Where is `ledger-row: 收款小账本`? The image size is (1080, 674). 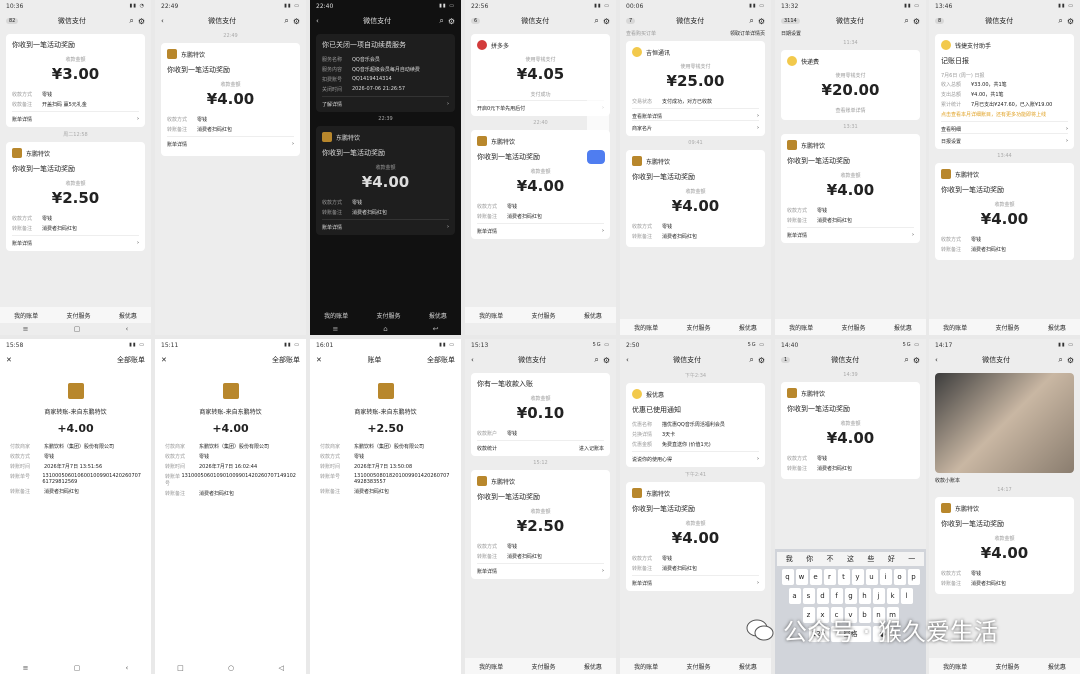
ledger-row: 收款小账本 is located at coordinates (1004, 480).